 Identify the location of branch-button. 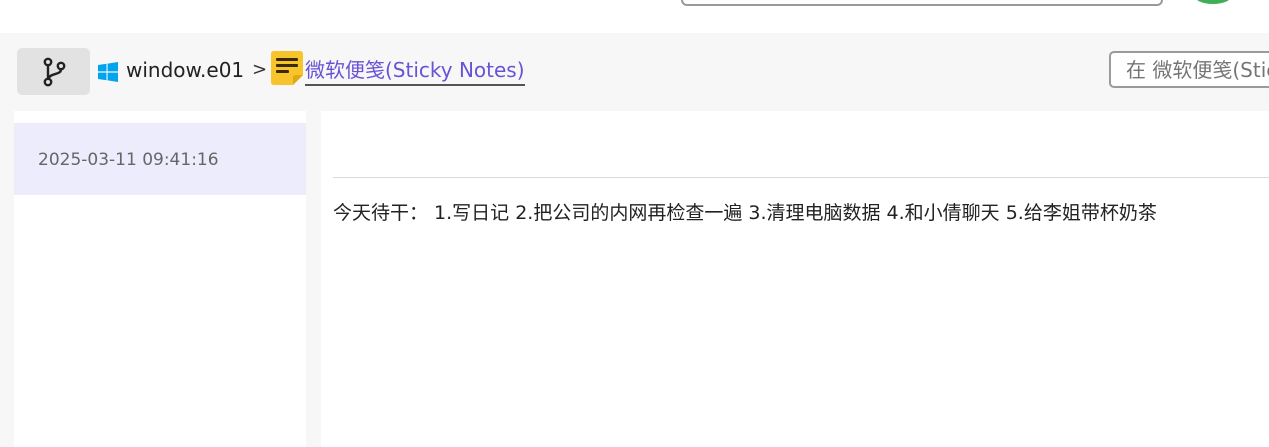
(53, 71).